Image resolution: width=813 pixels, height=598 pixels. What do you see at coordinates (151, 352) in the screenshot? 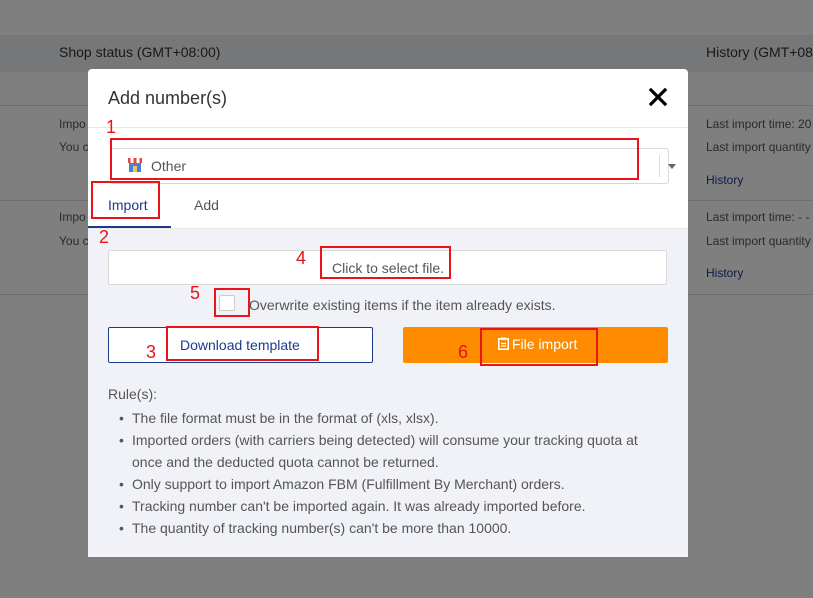
I see `annotation-label-3: 3` at bounding box center [151, 352].